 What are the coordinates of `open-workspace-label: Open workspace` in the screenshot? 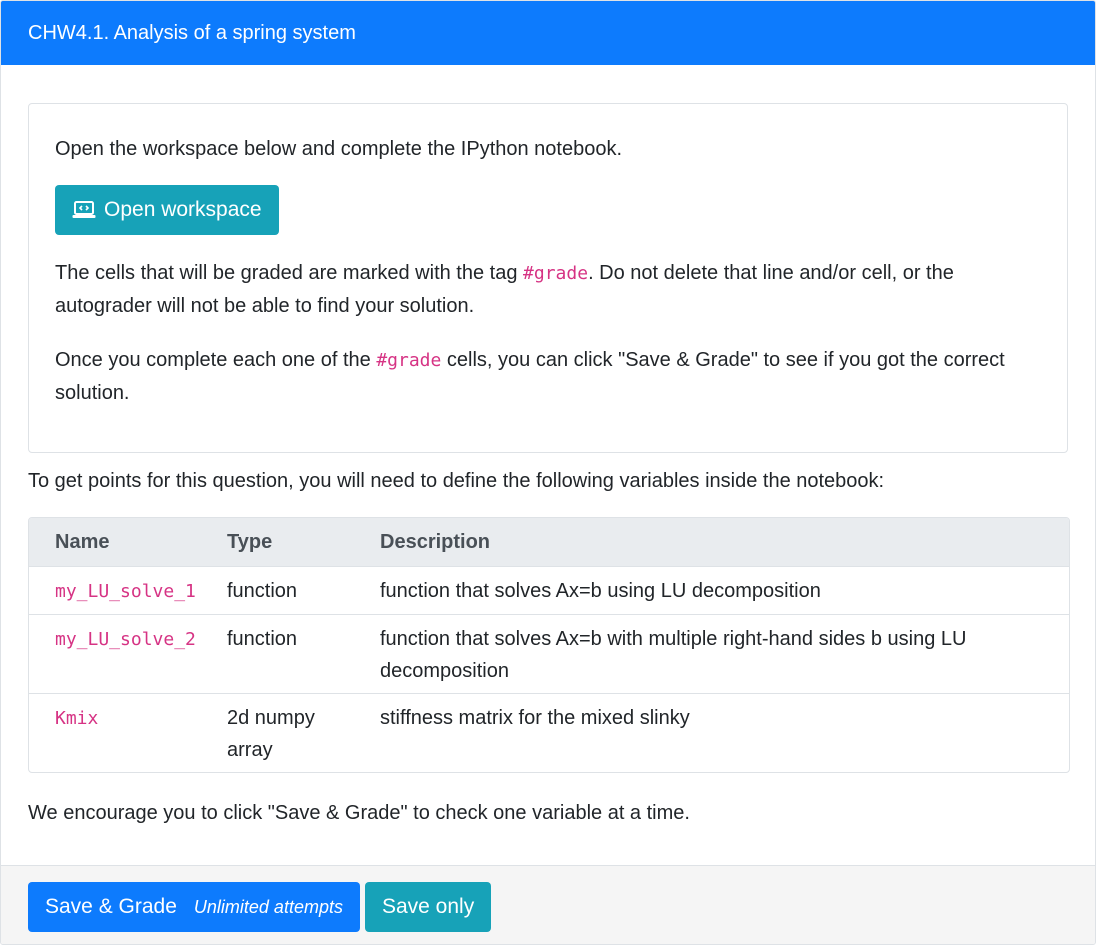 It's located at (183, 209).